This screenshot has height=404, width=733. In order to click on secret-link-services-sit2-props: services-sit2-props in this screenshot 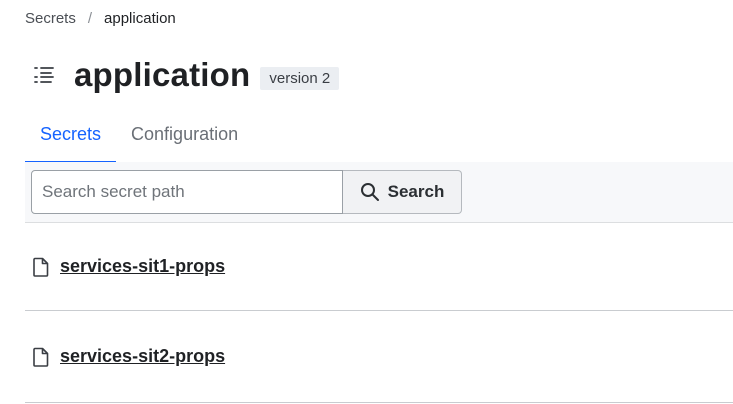, I will do `click(142, 356)`.